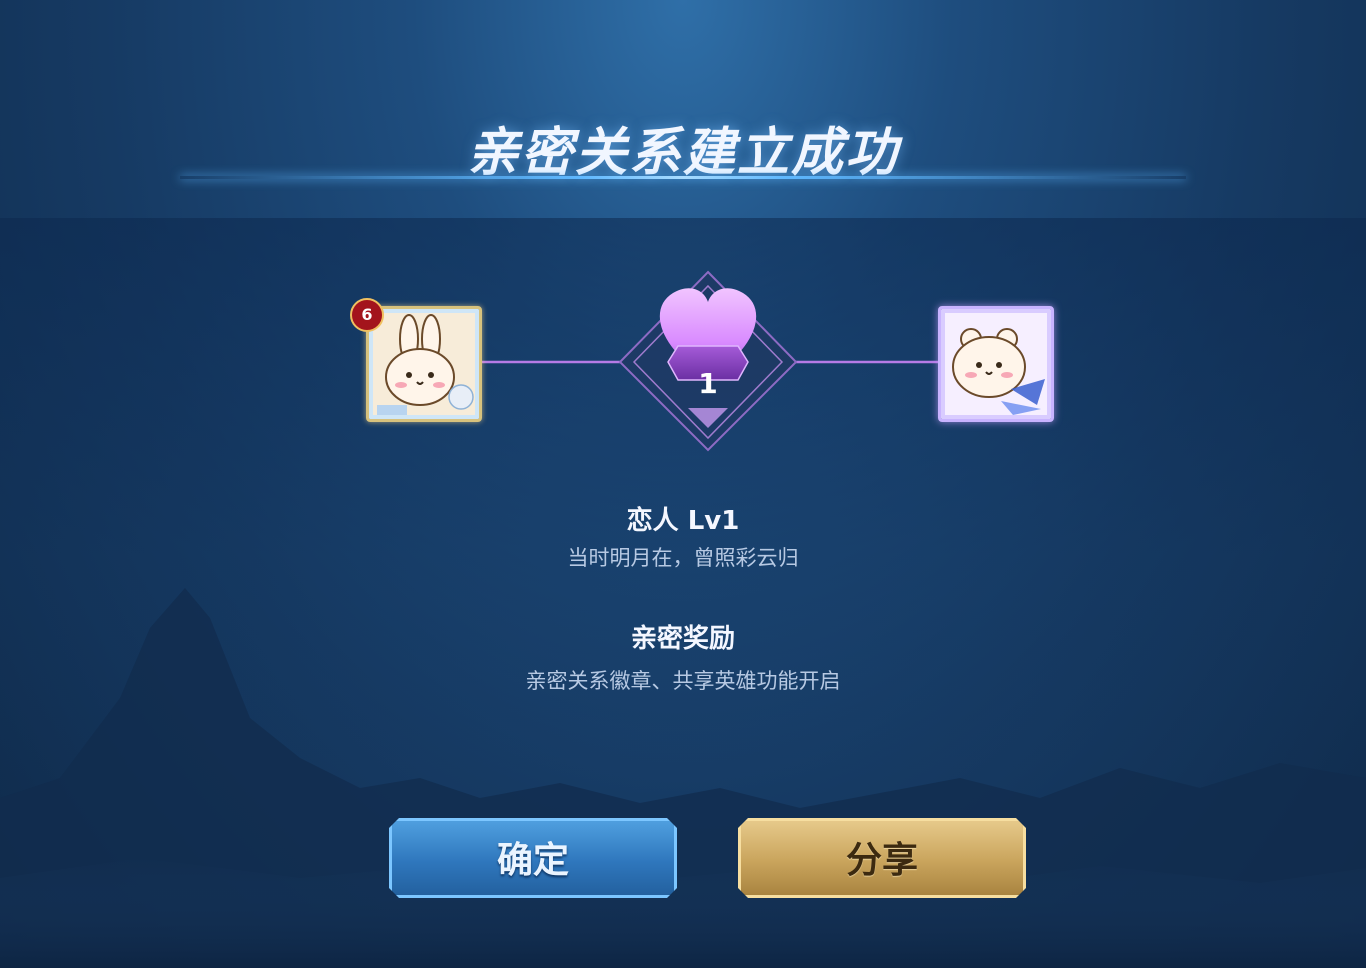 The width and height of the screenshot is (1366, 968). What do you see at coordinates (682, 639) in the screenshot?
I see `reward-title: 亲密奖励` at bounding box center [682, 639].